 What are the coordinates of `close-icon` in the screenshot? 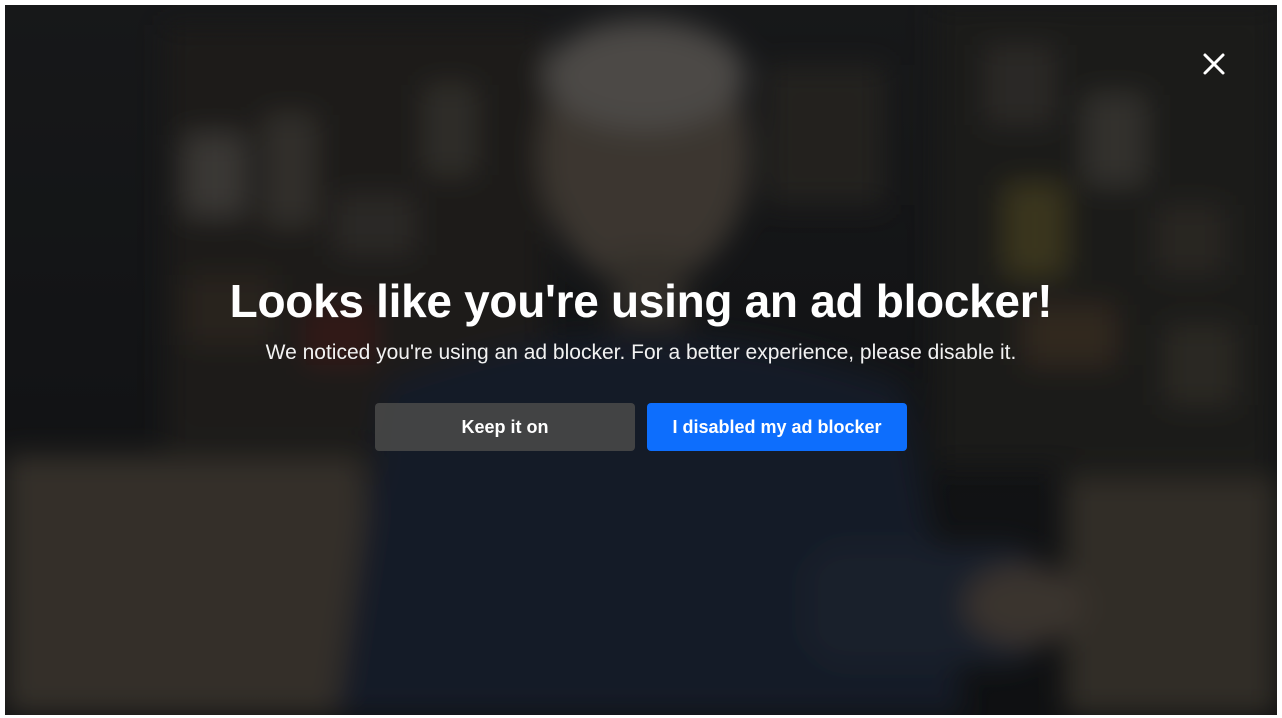 It's located at (1214, 64).